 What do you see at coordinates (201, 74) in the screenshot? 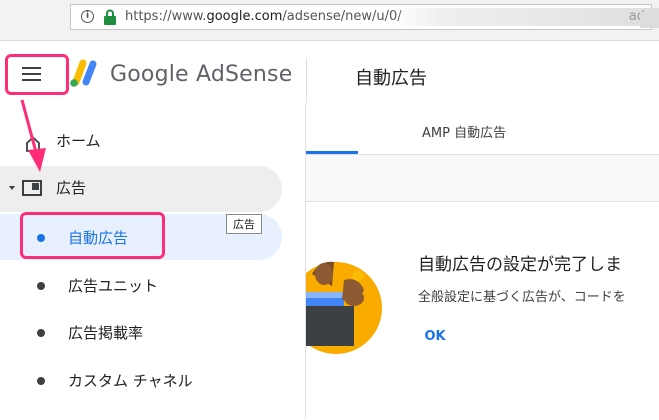
I see `brand-name: Google AdSense` at bounding box center [201, 74].